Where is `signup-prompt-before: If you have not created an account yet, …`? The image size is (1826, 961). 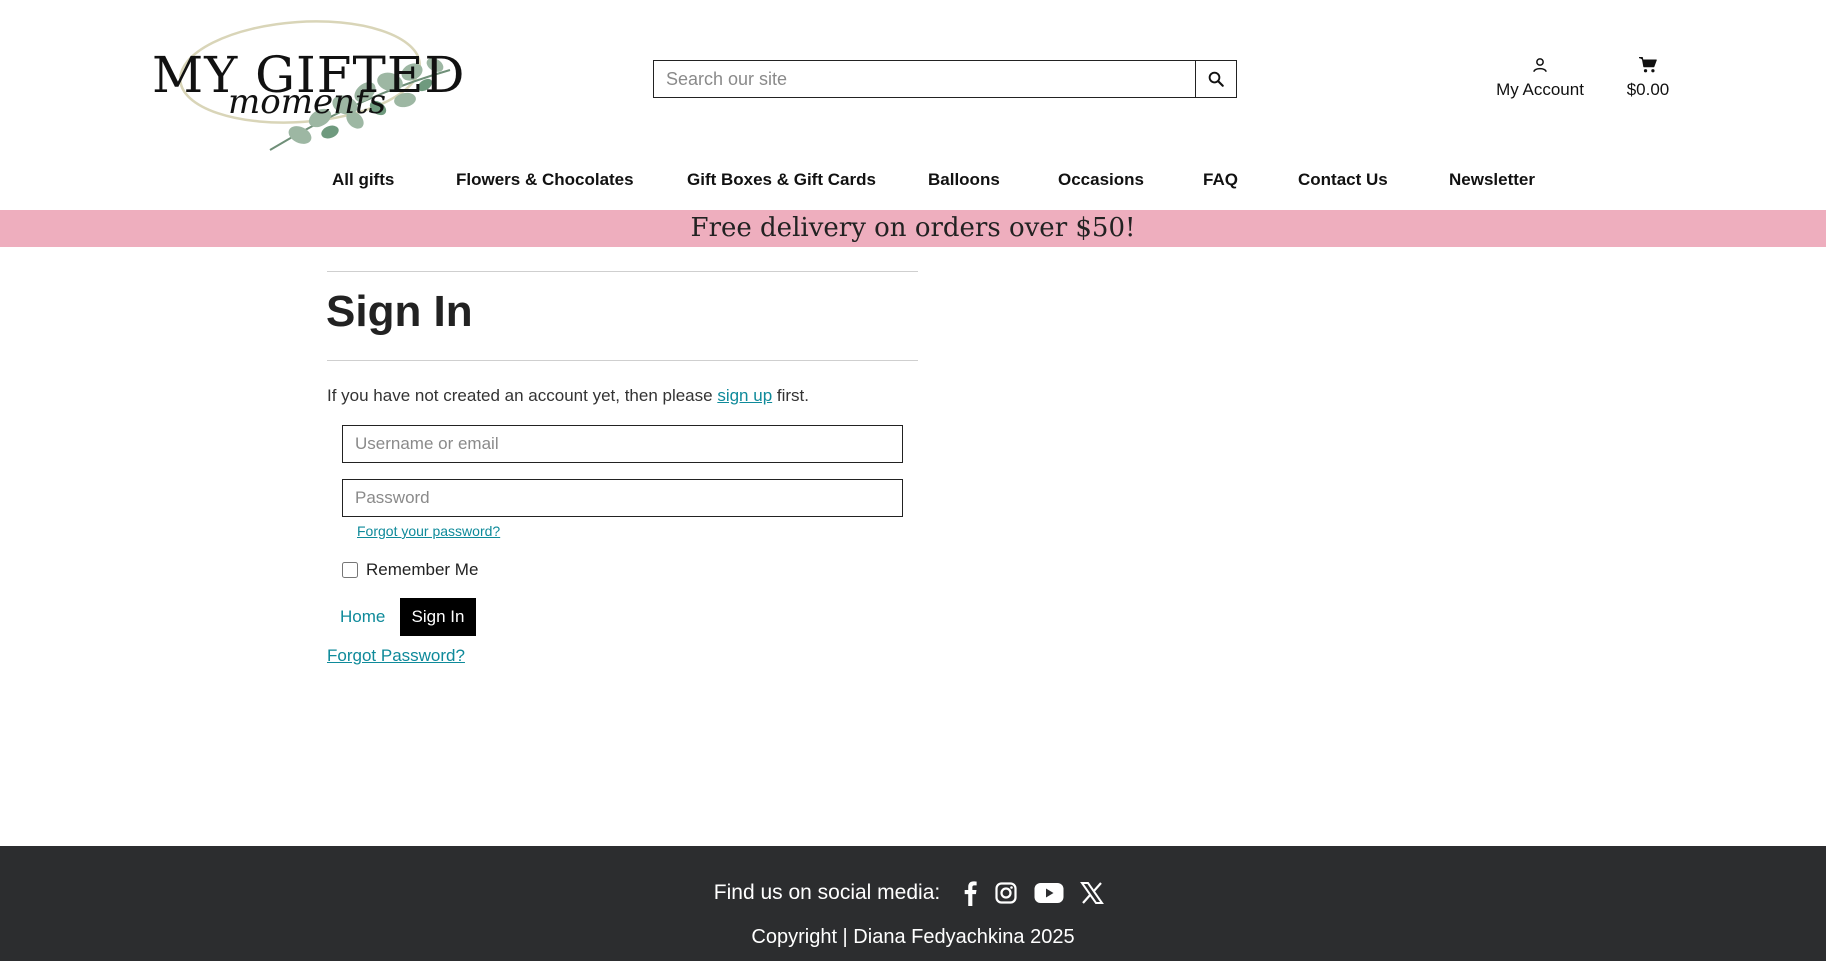 signup-prompt-before: If you have not created an account yet, … is located at coordinates (522, 395).